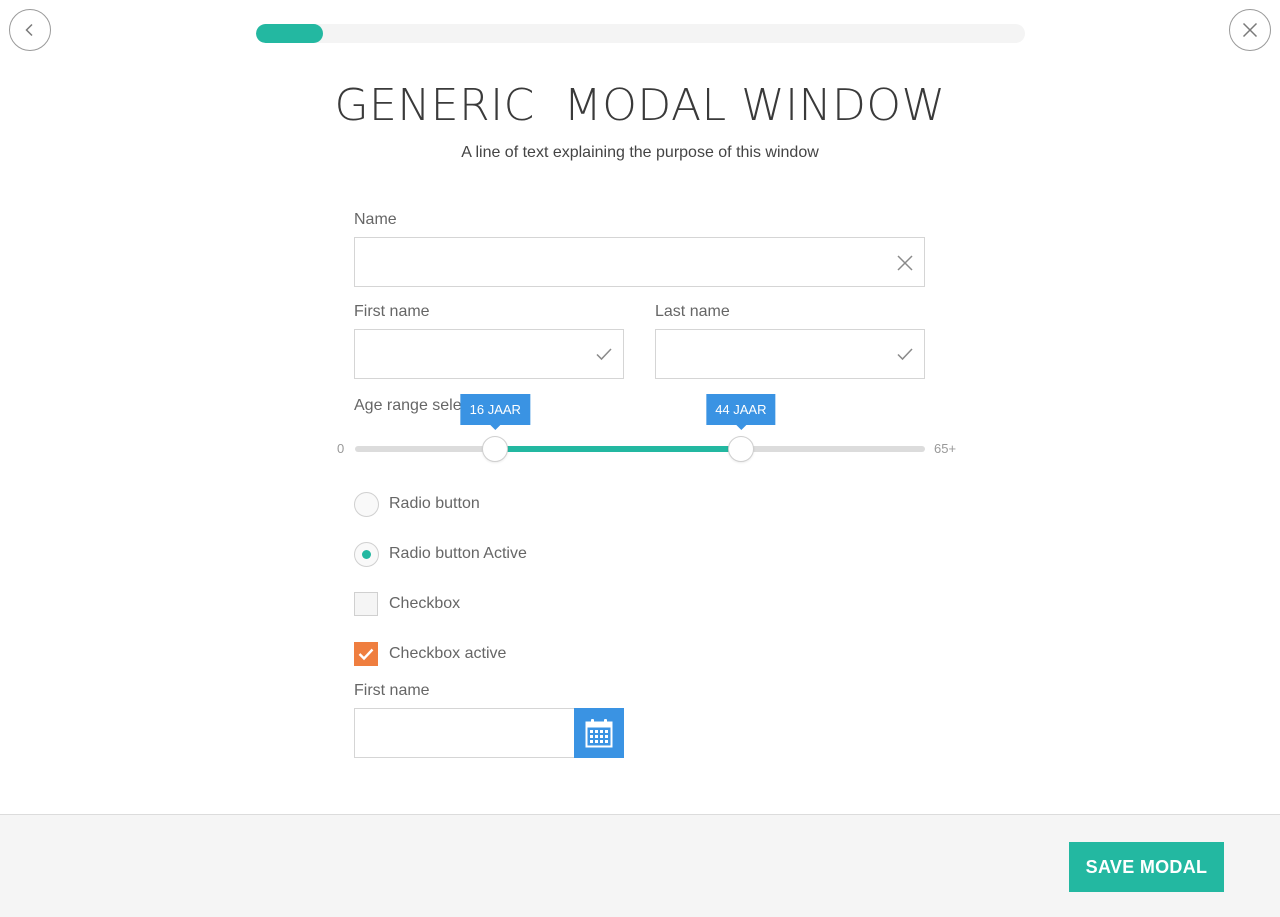 This screenshot has height=917, width=1280. What do you see at coordinates (341, 448) in the screenshot?
I see `slider-min-label: 0` at bounding box center [341, 448].